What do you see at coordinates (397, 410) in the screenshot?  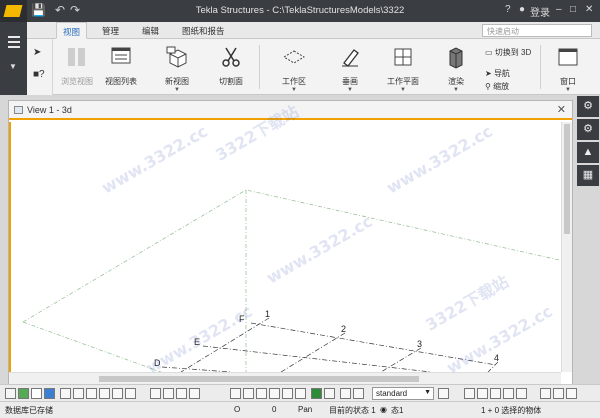 I see `status-state2: 态1` at bounding box center [397, 410].